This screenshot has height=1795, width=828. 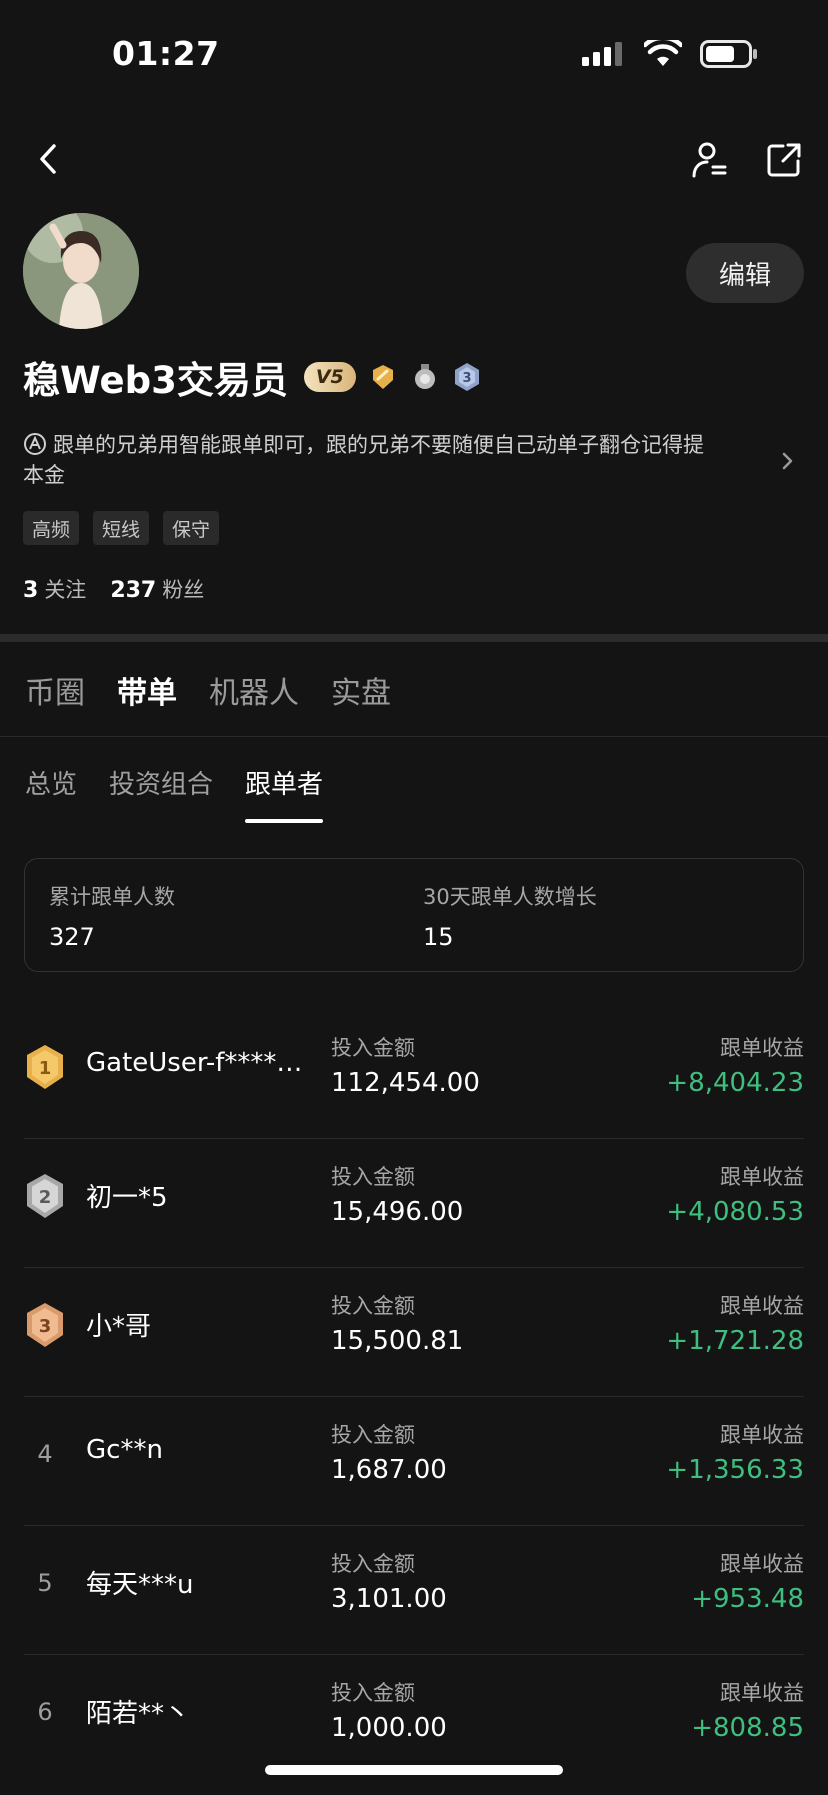 I want to click on tab-crypto: 币圈, so click(x=55, y=690).